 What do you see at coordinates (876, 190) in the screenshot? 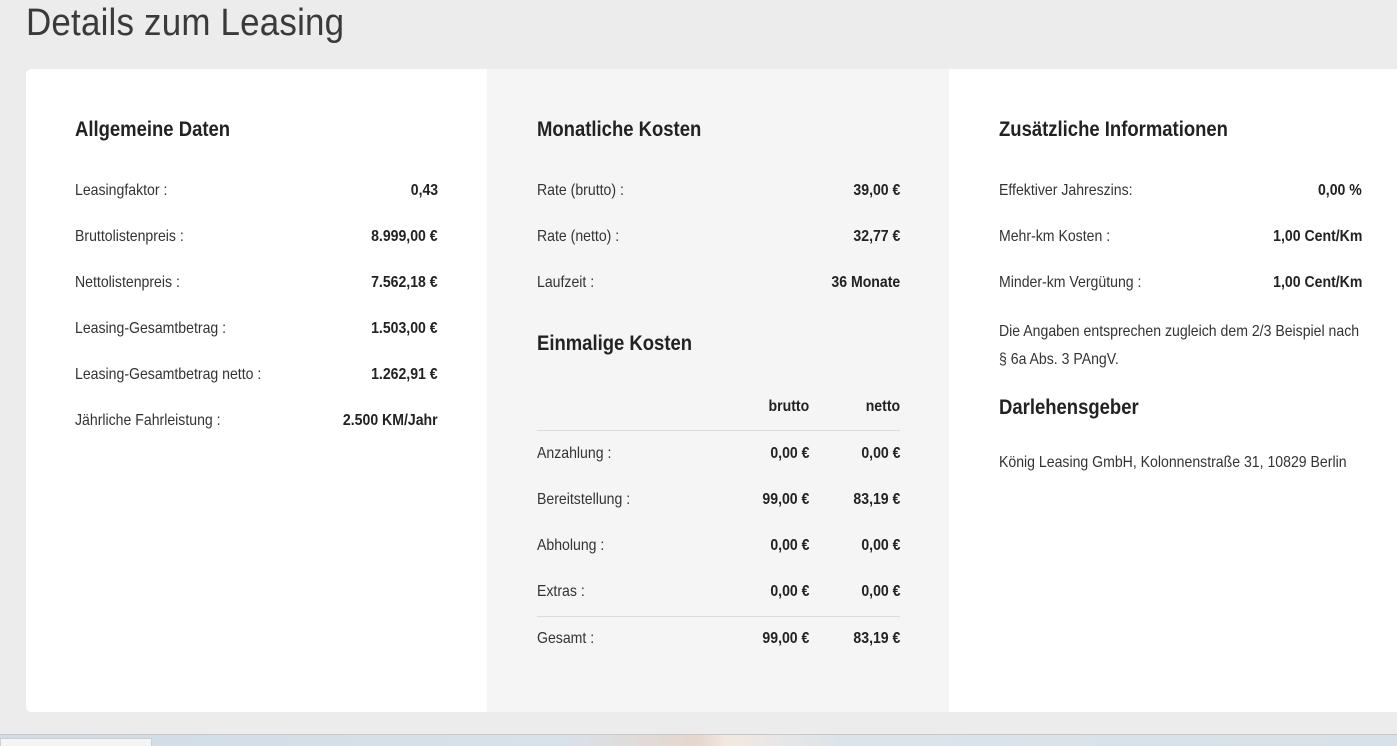
I see `rate-gross-value: 39,00 €` at bounding box center [876, 190].